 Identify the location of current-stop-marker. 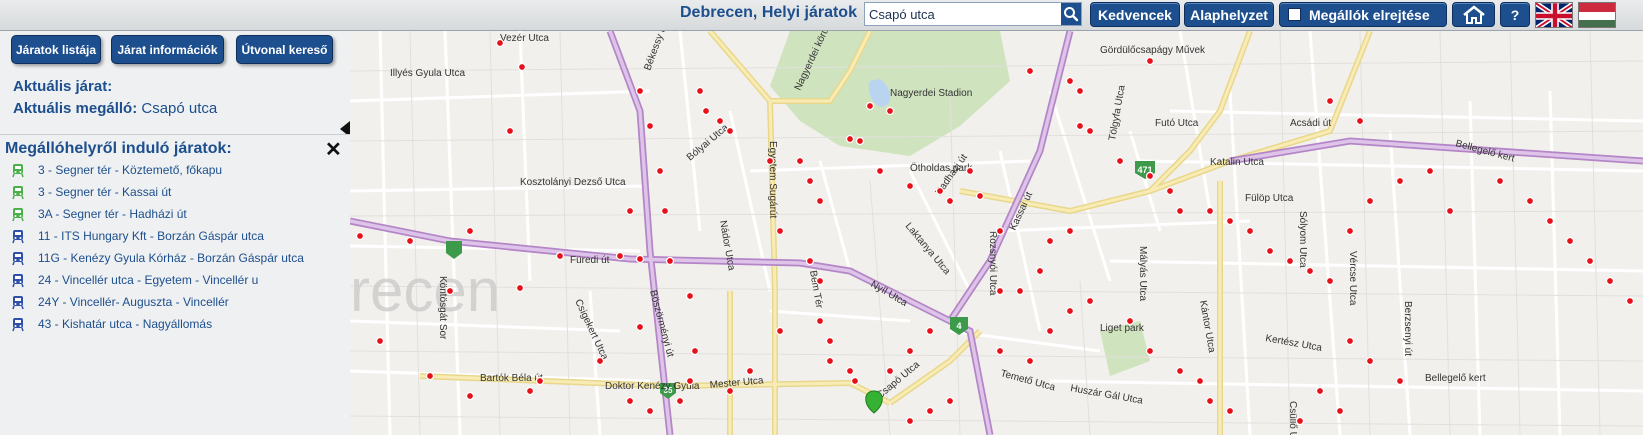
(874, 402).